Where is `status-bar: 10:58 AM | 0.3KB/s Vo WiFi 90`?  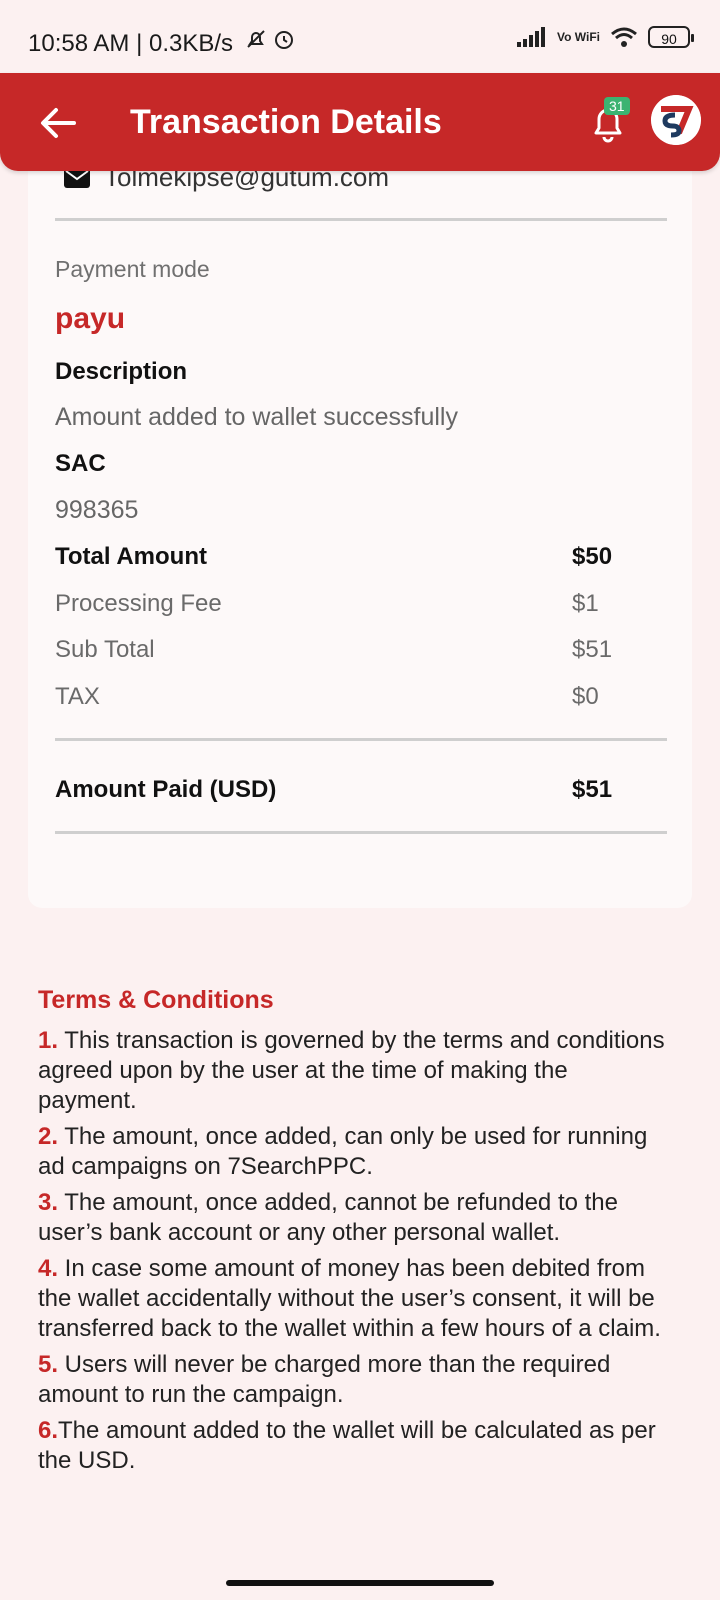 status-bar: 10:58 AM | 0.3KB/s Vo WiFi 90 is located at coordinates (360, 36).